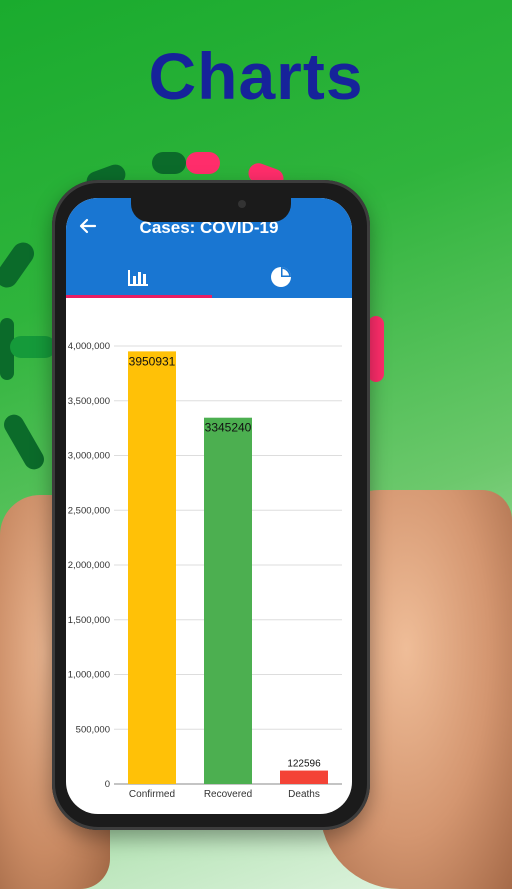 The height and width of the screenshot is (889, 512). What do you see at coordinates (107, 784) in the screenshot?
I see `y-tick-label: 0` at bounding box center [107, 784].